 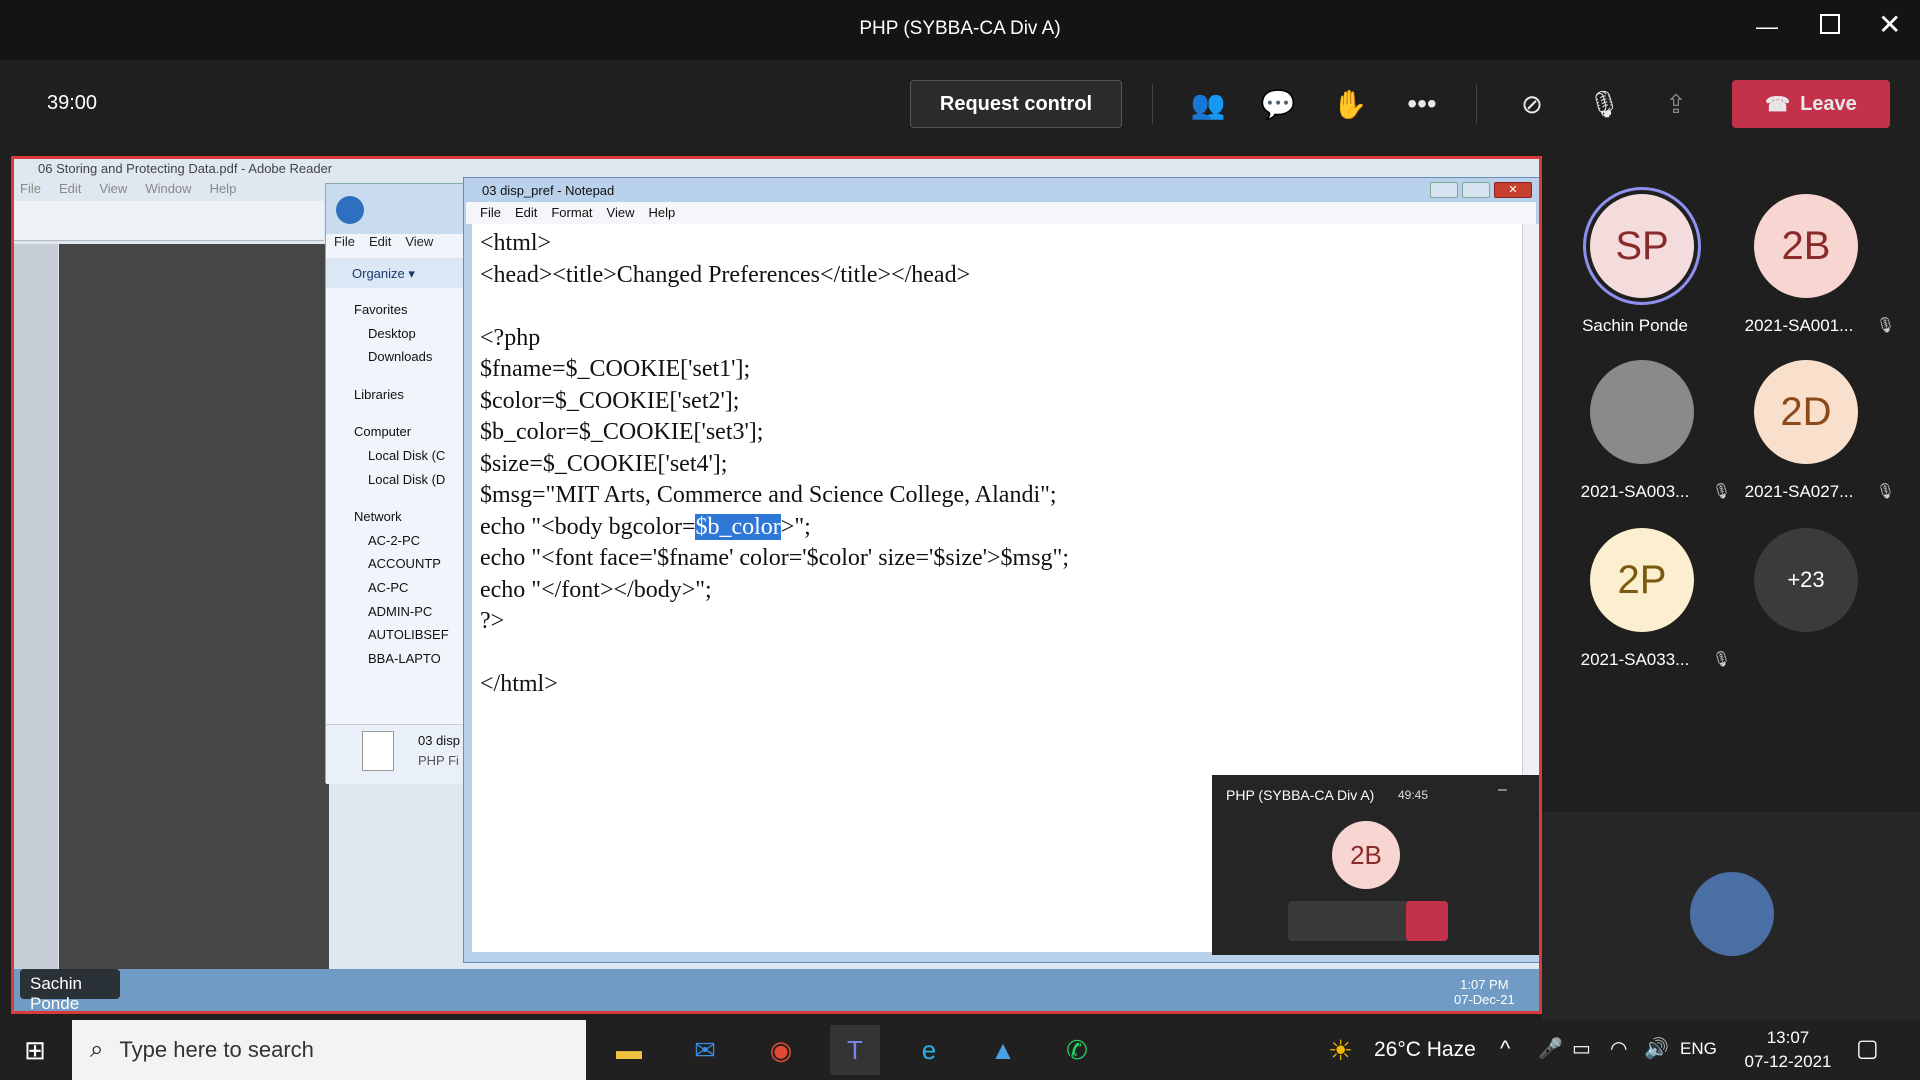 What do you see at coordinates (1278, 104) in the screenshot?
I see `chat-icon: 💬` at bounding box center [1278, 104].